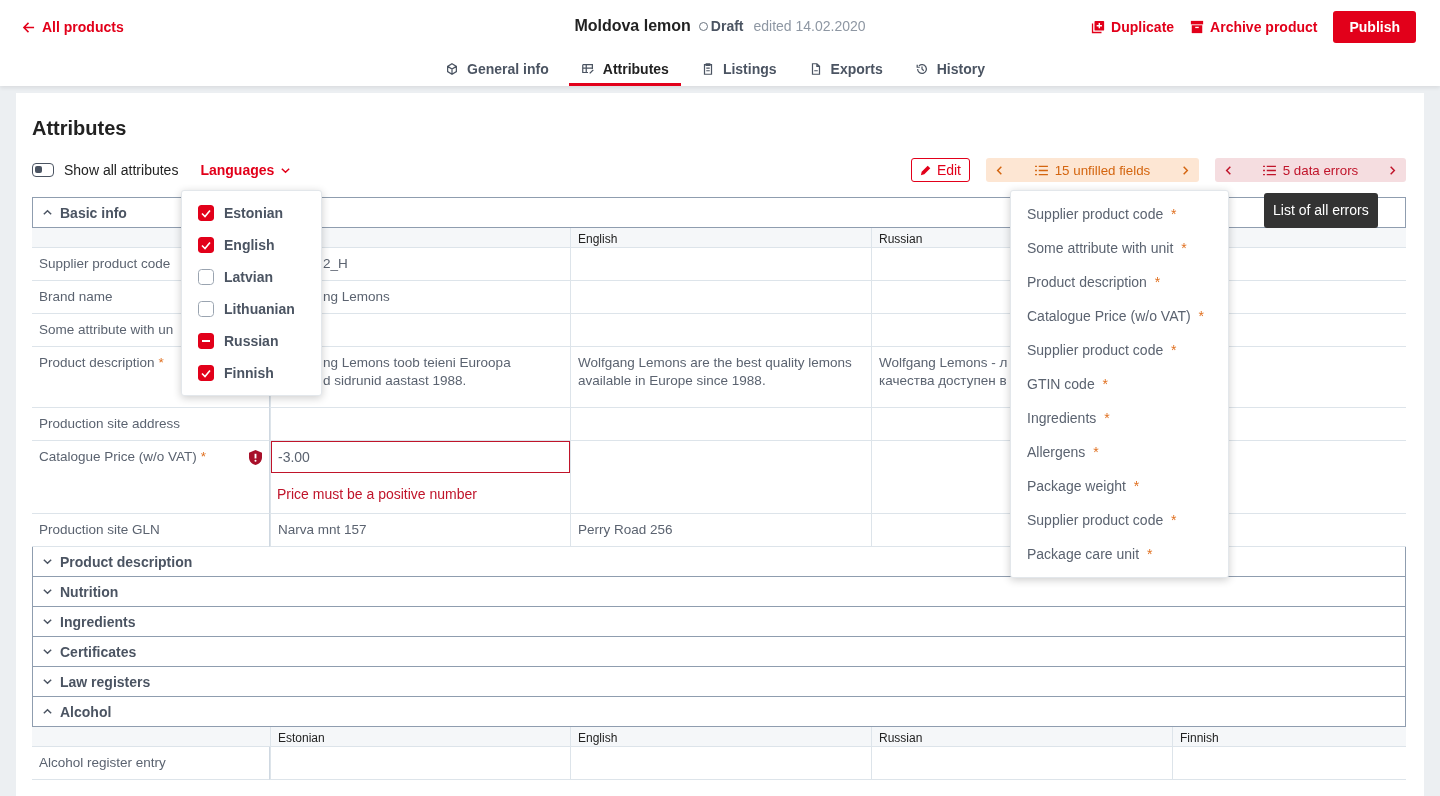 The width and height of the screenshot is (1440, 796). I want to click on header-cell: Estonian, so click(420, 737).